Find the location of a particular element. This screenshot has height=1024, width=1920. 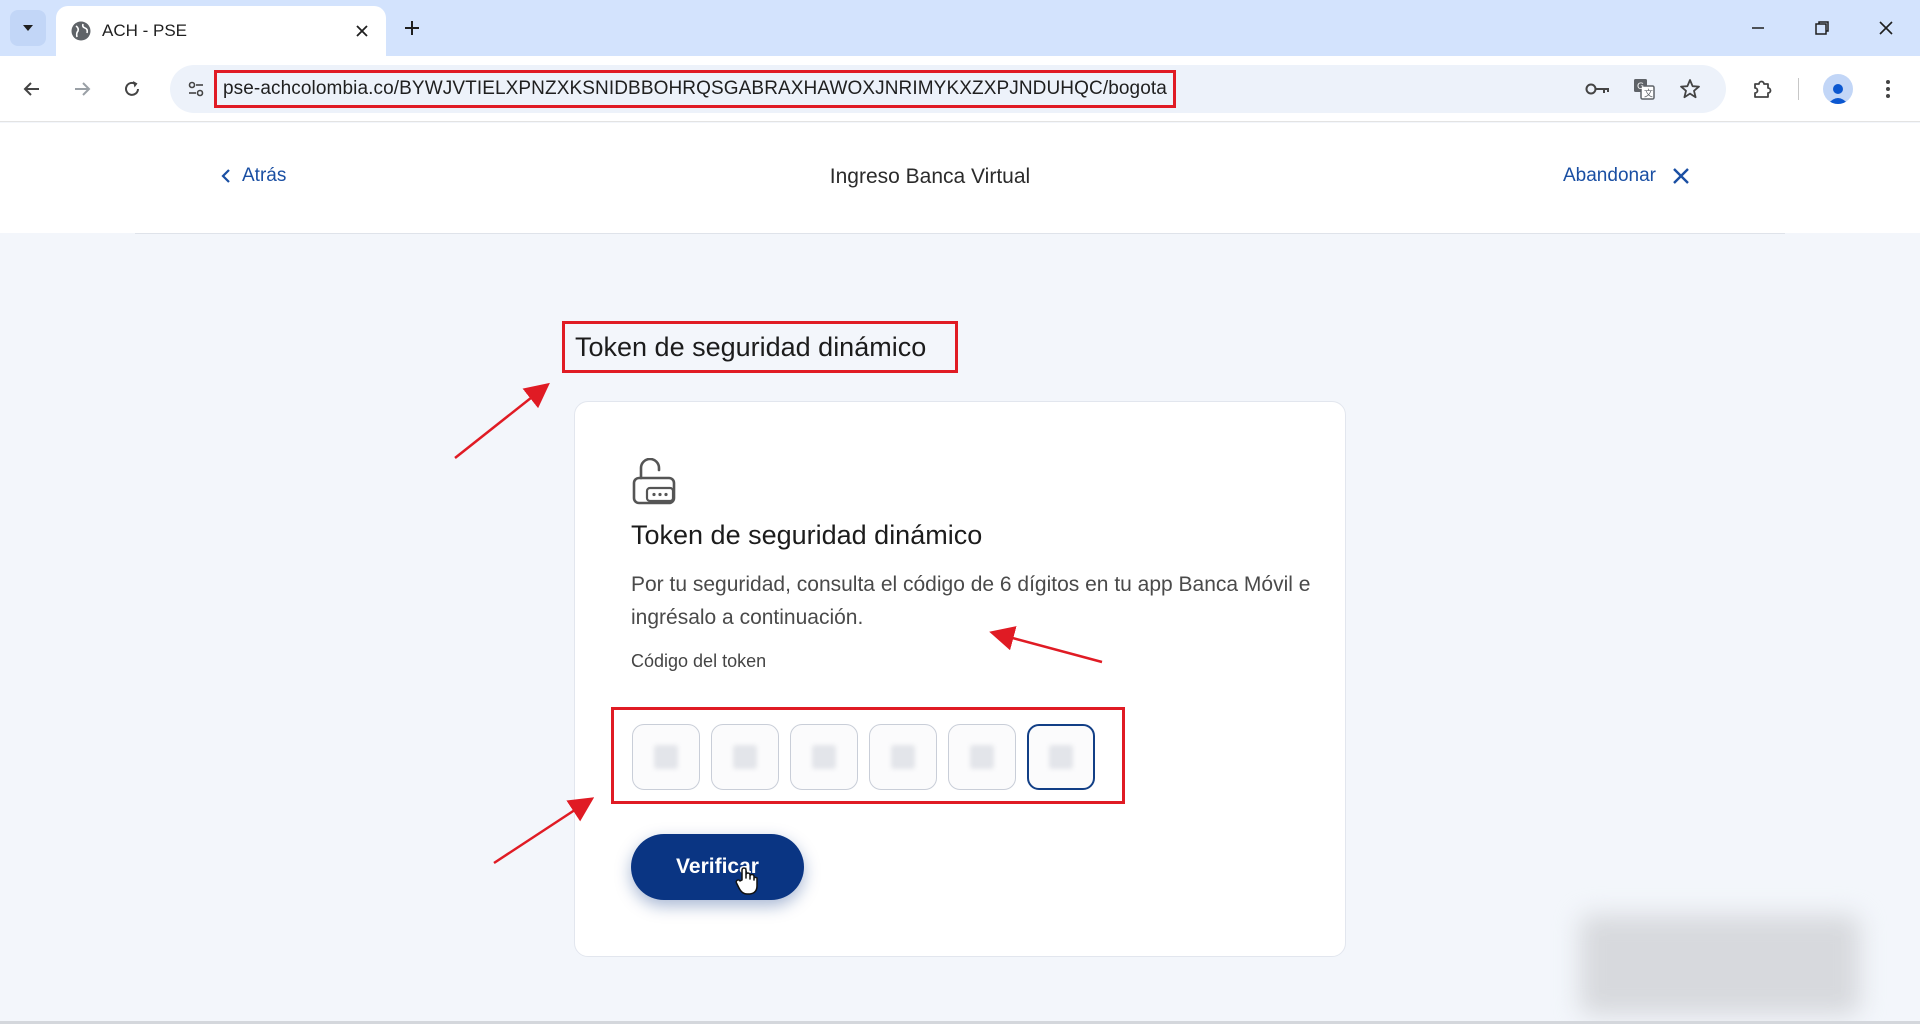

tab-close-button is located at coordinates (362, 31).